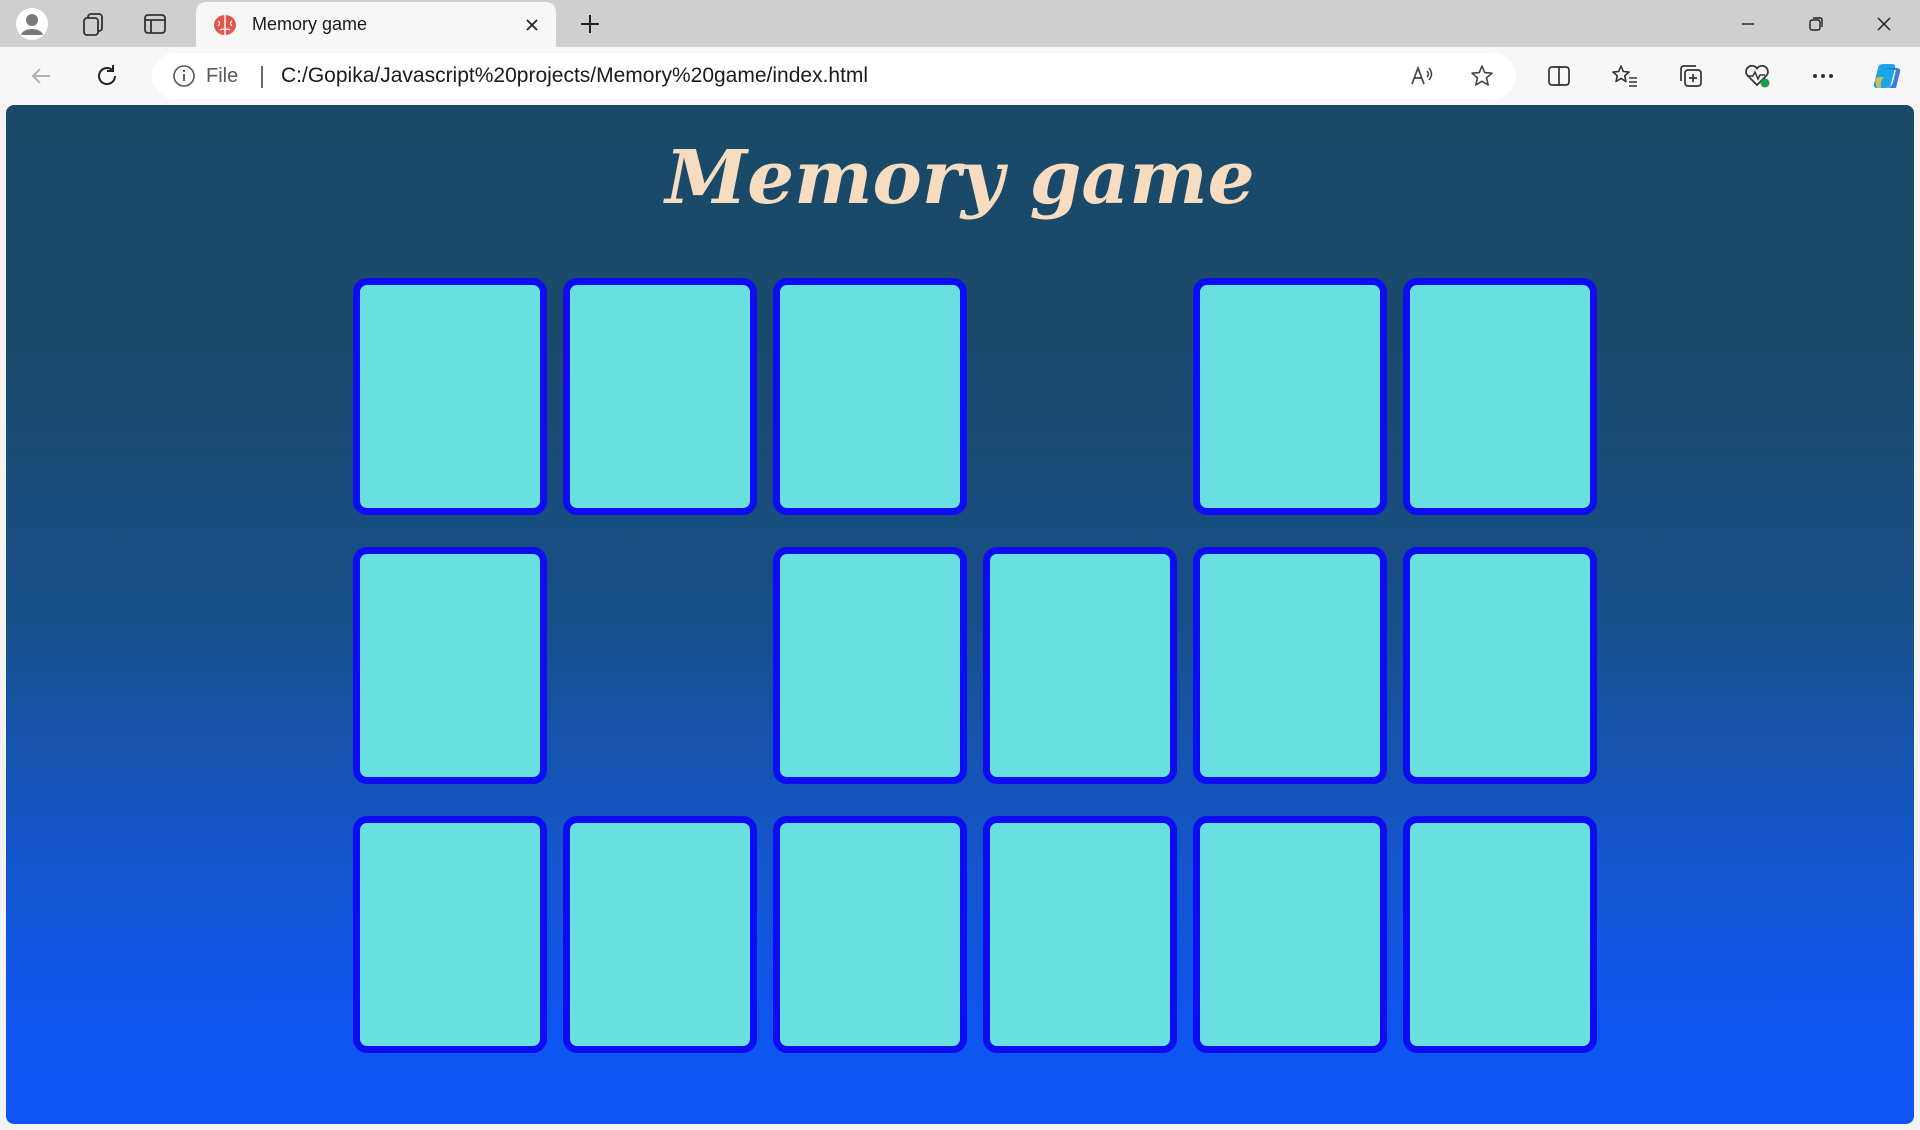 This screenshot has height=1130, width=1920. I want to click on split-screen-icon, so click(1559, 76).